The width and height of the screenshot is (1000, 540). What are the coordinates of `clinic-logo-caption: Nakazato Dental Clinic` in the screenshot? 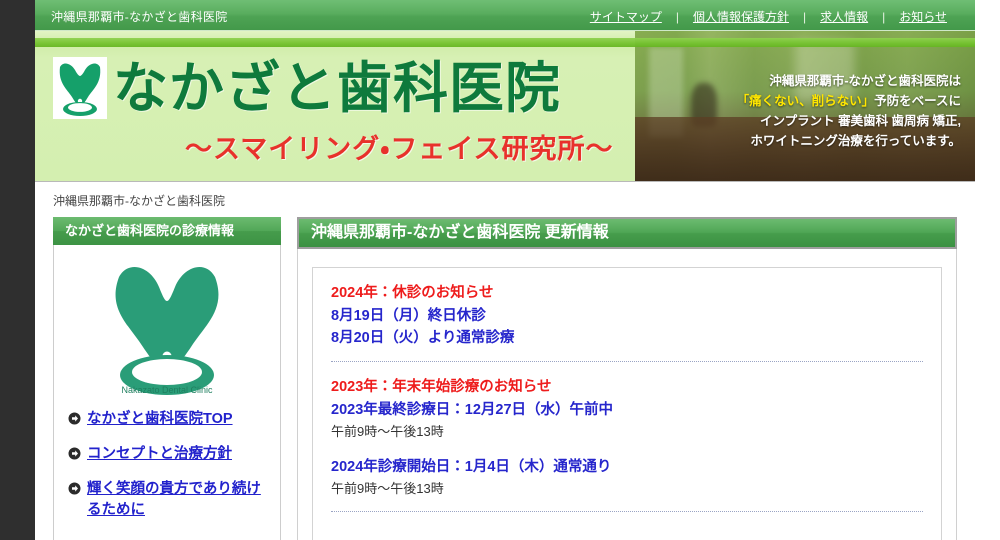 It's located at (167, 390).